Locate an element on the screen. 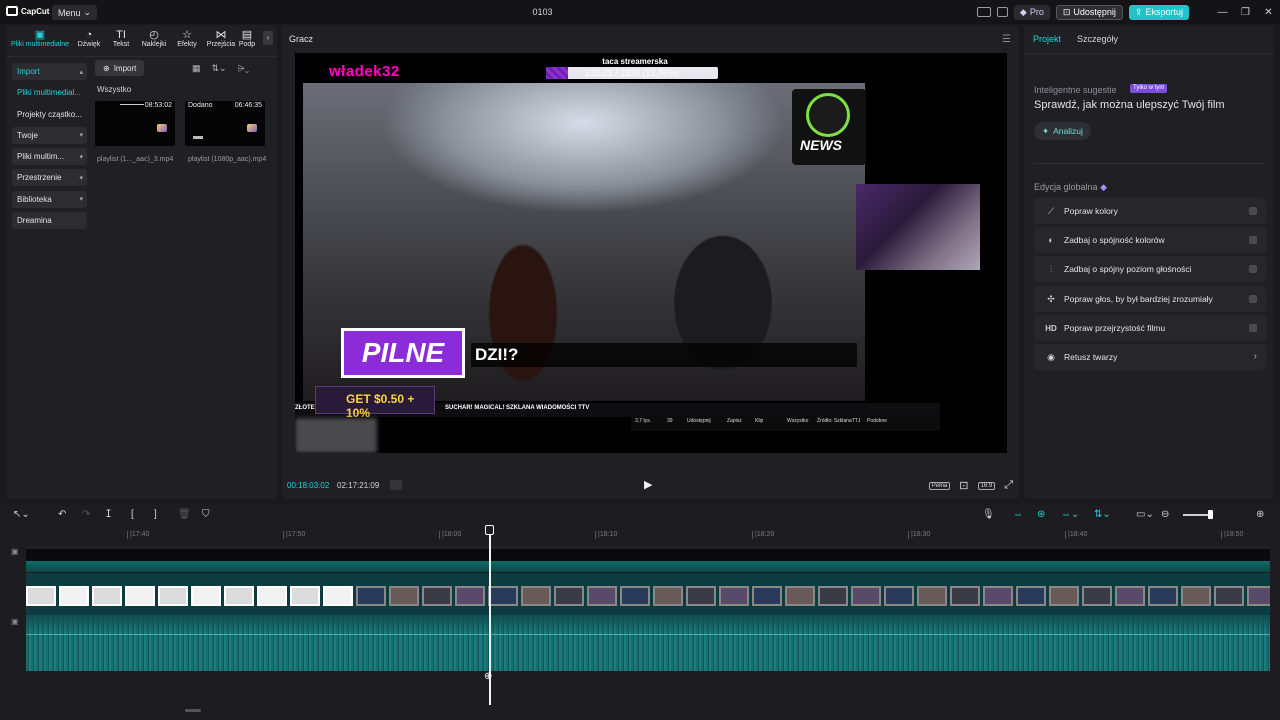  tab-text: TI Tekst is located at coordinates (121, 41).